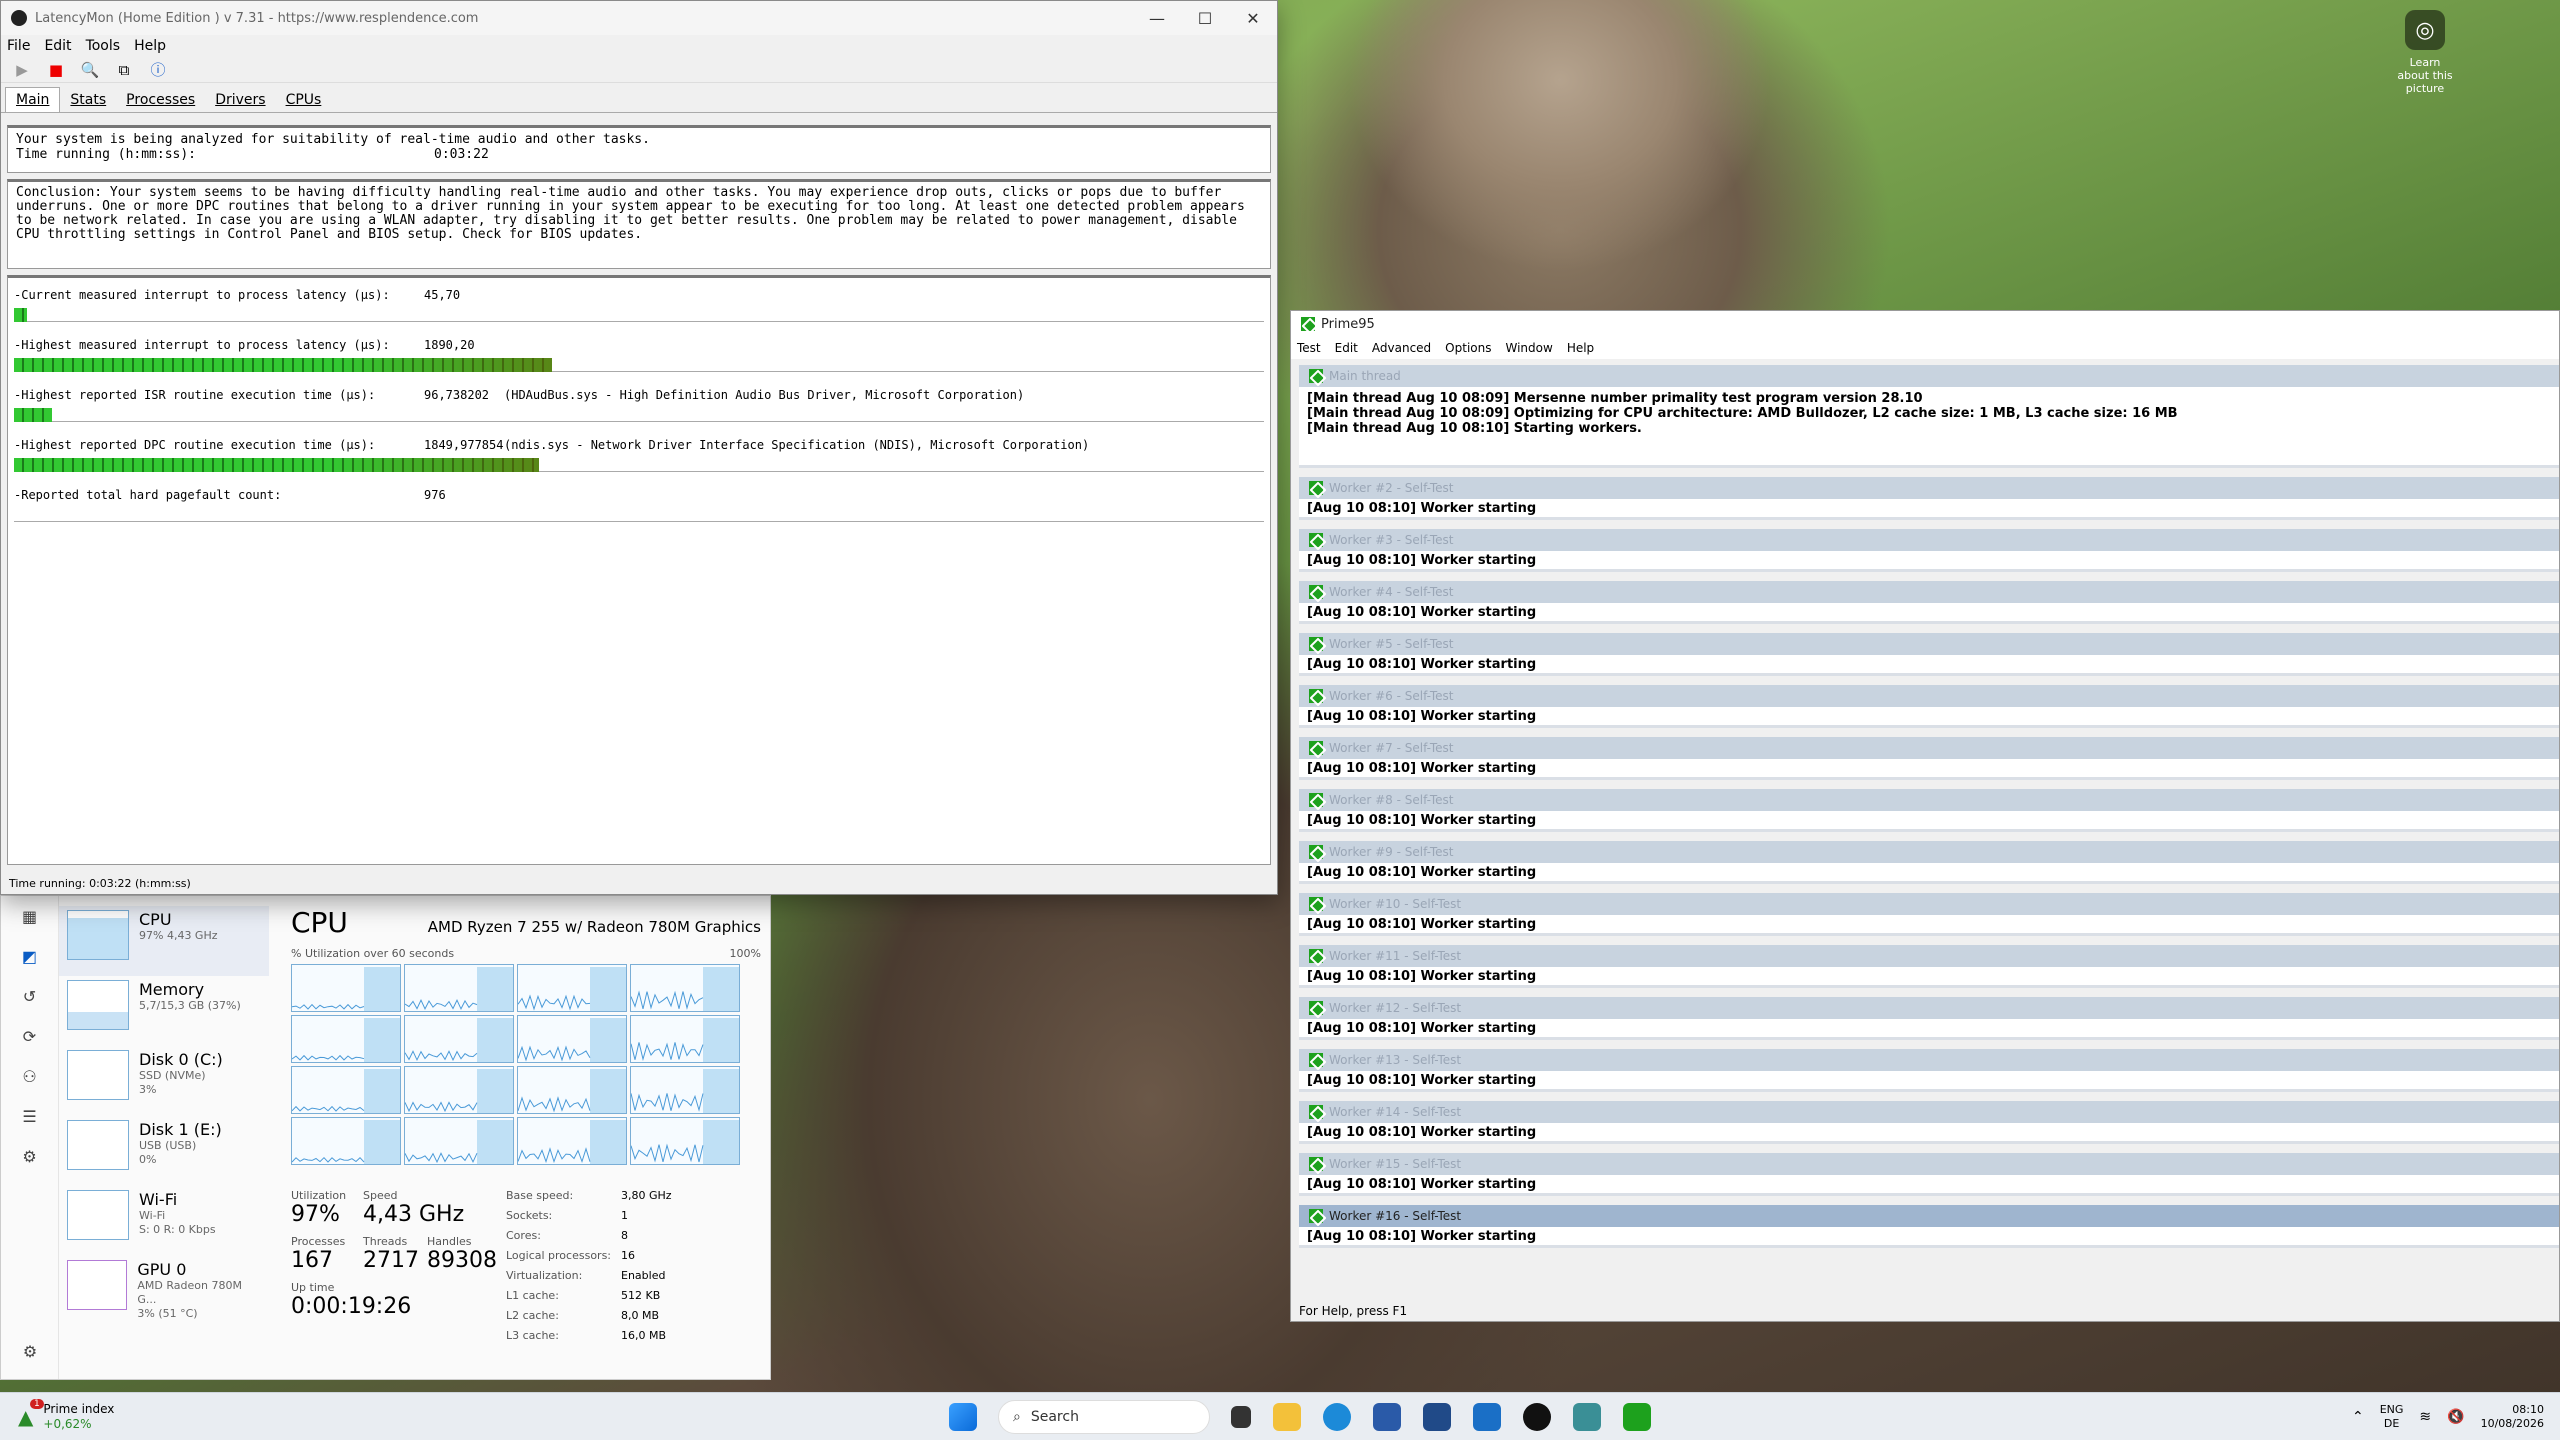 The height and width of the screenshot is (1440, 2560). I want to click on task-view-icon, so click(1241, 1416).